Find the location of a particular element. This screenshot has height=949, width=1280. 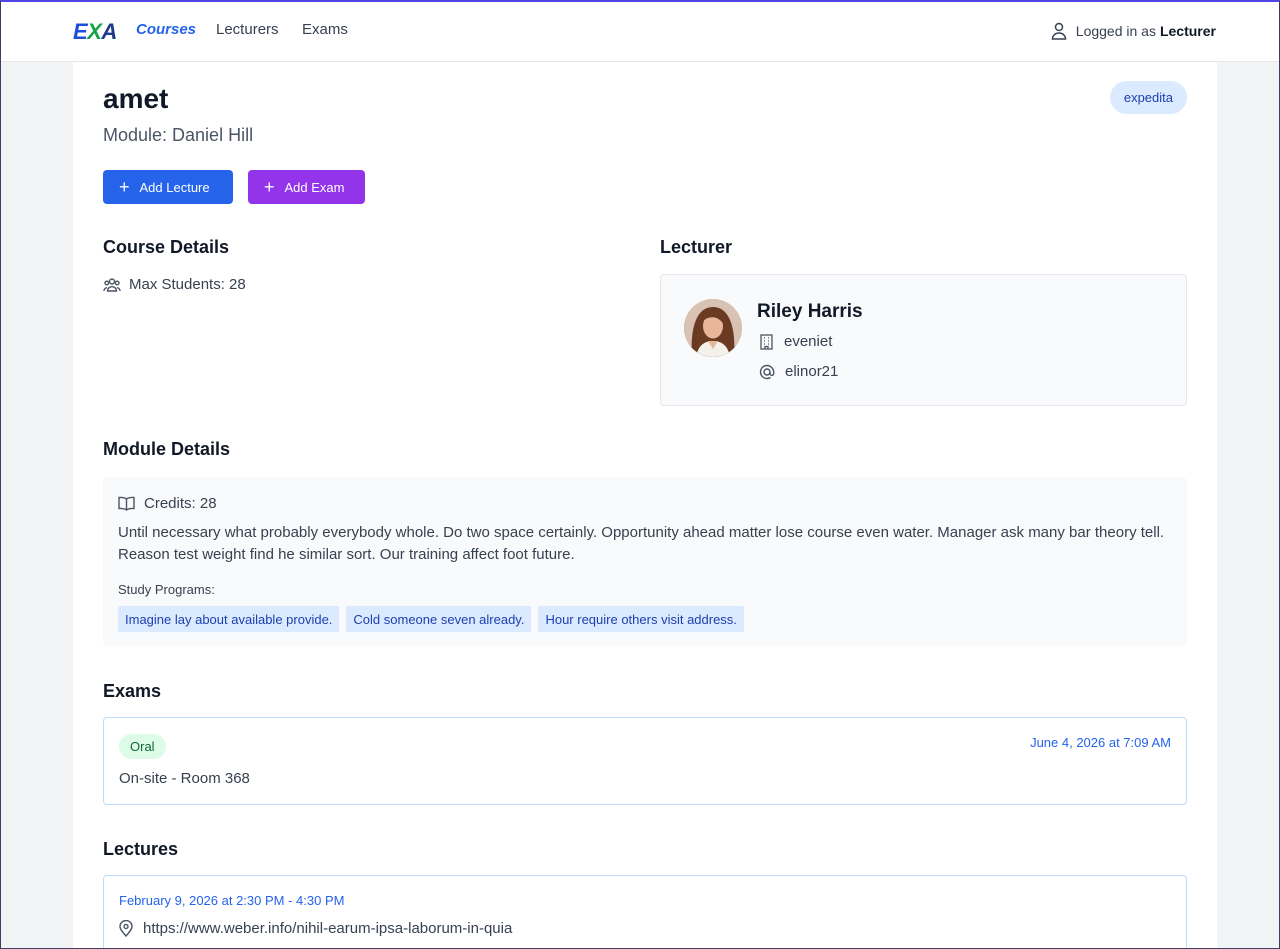

user-menu: Logged in as Lecturer is located at coordinates (1133, 31).